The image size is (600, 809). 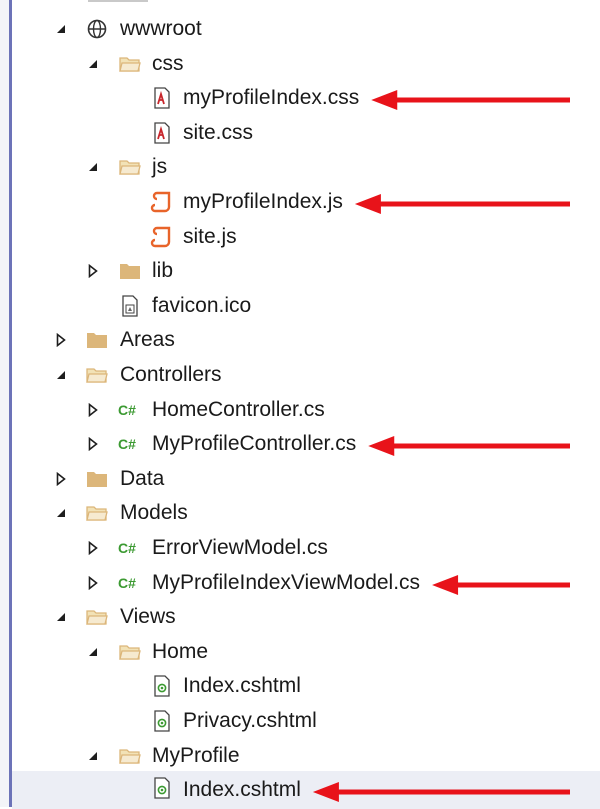 What do you see at coordinates (306, 686) in the screenshot?
I see `tree-item: Index.cshtml` at bounding box center [306, 686].